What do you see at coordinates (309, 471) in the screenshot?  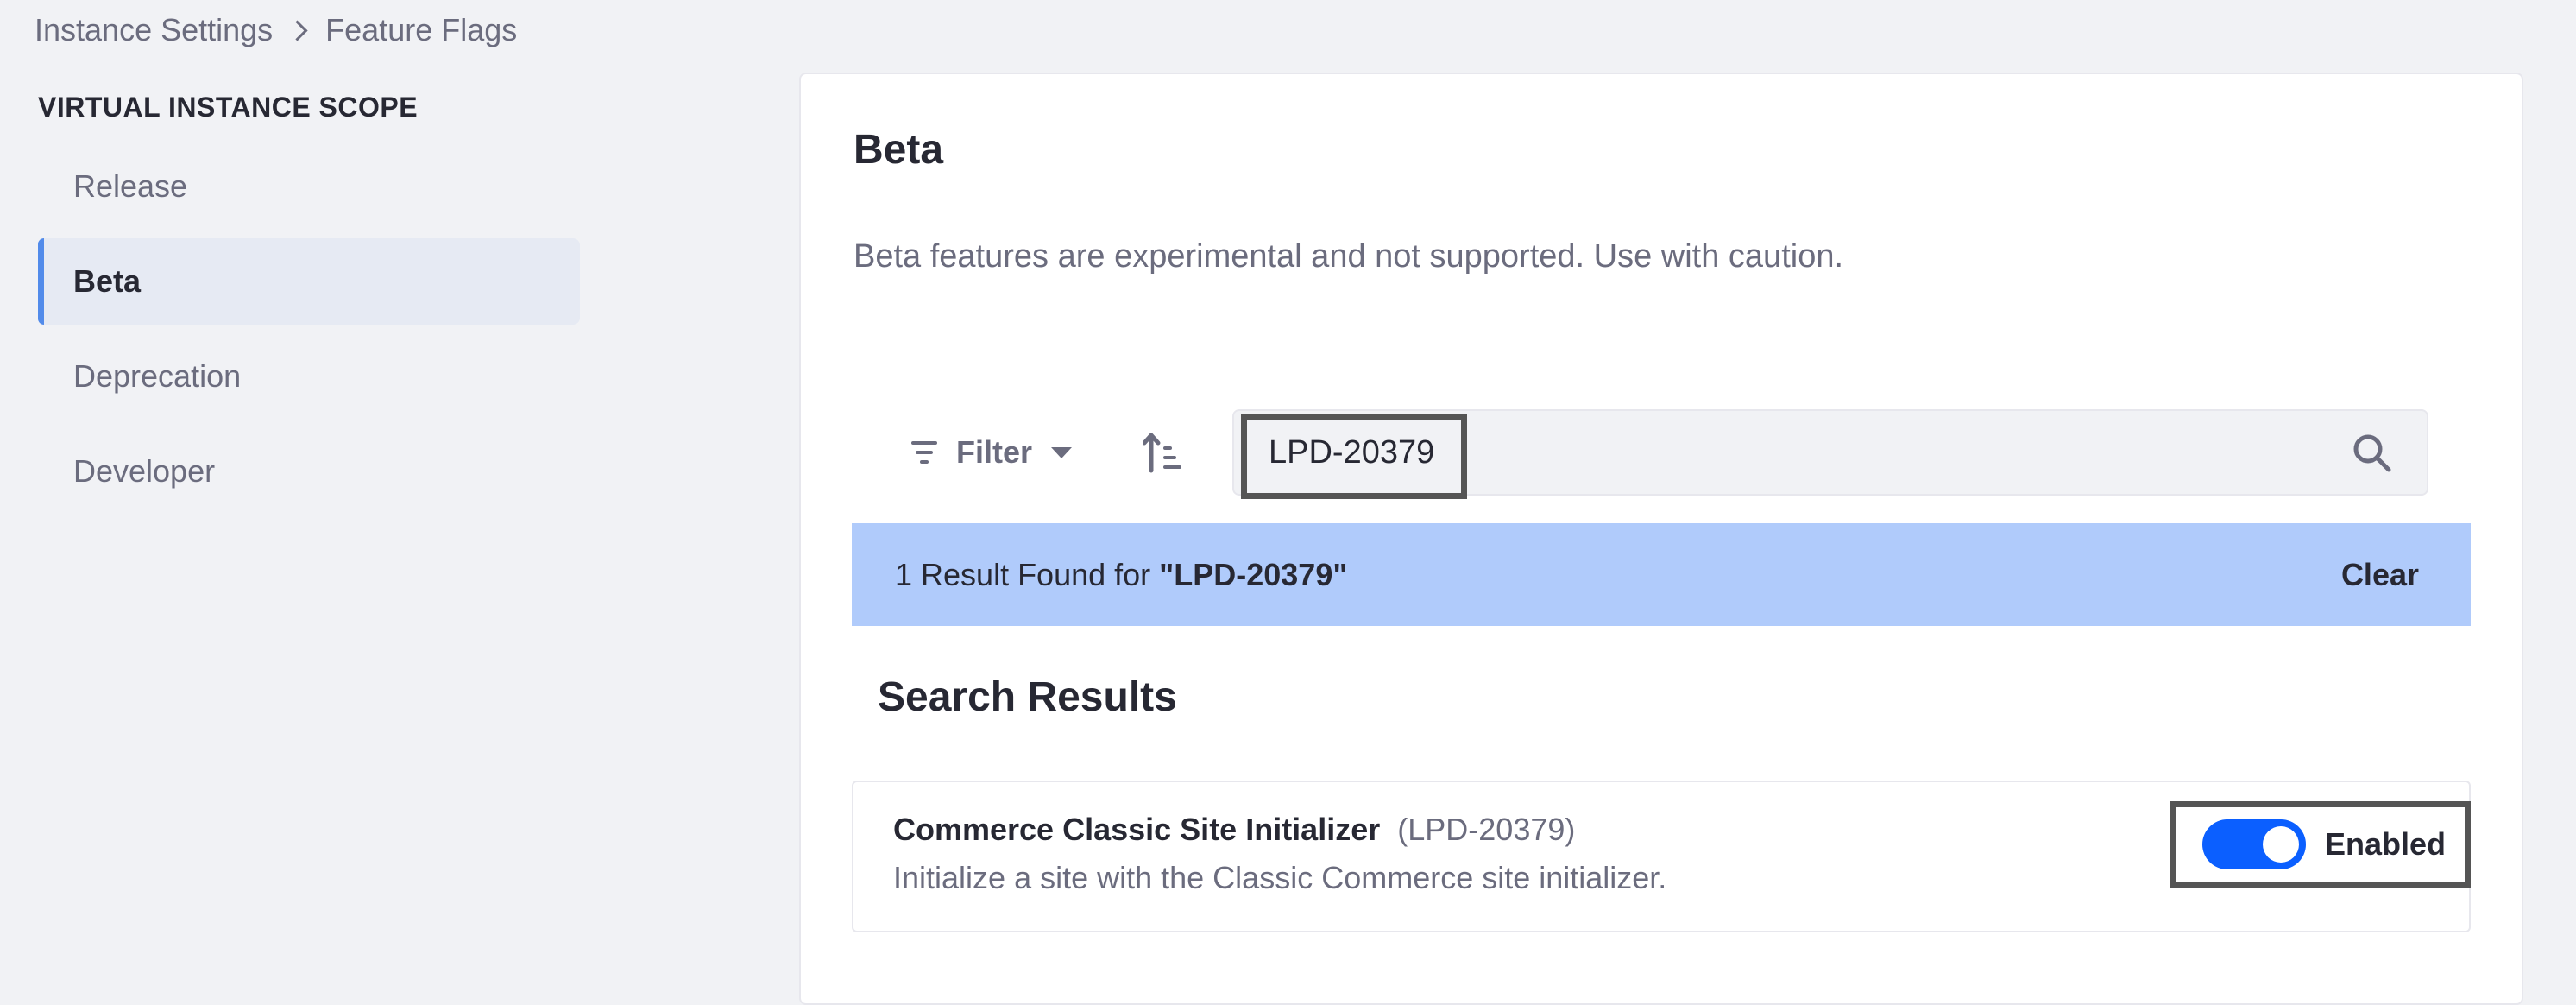 I see `sidebar-item-developer: Developer` at bounding box center [309, 471].